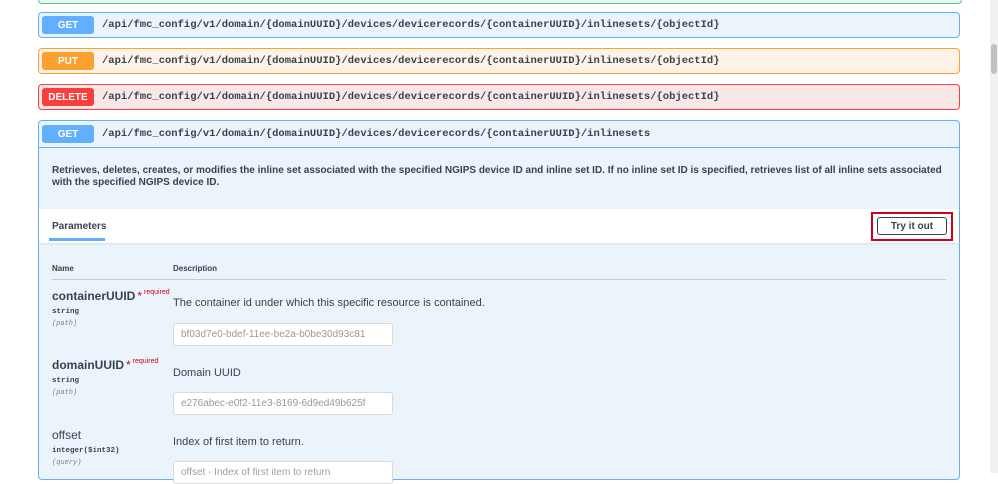 This screenshot has height=484, width=998. Describe the element at coordinates (68, 61) in the screenshot. I see `method-badge-put: PUT` at that location.